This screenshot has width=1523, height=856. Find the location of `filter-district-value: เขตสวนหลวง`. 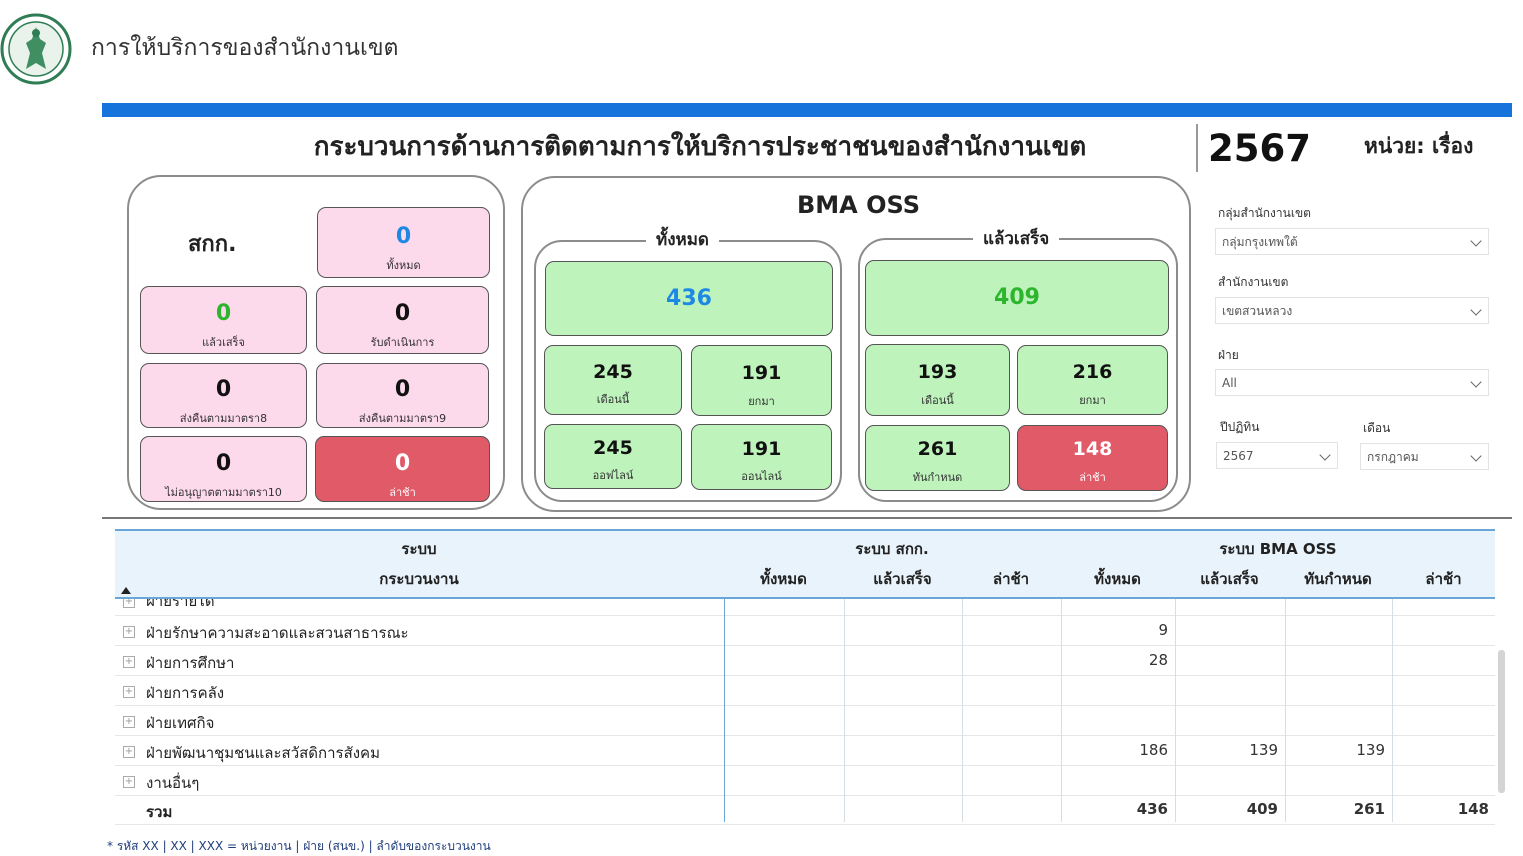

filter-district-value: เขตสวนหลวง is located at coordinates (1257, 311).